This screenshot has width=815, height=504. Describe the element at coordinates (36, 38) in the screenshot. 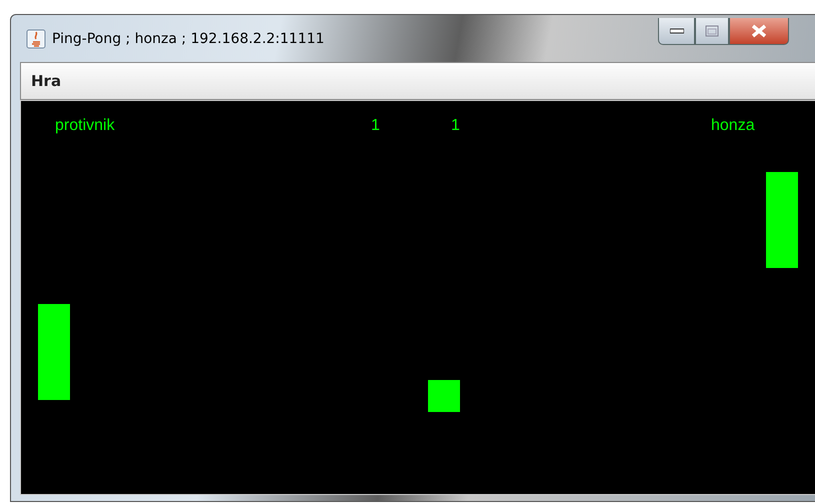

I see `app-icon` at that location.